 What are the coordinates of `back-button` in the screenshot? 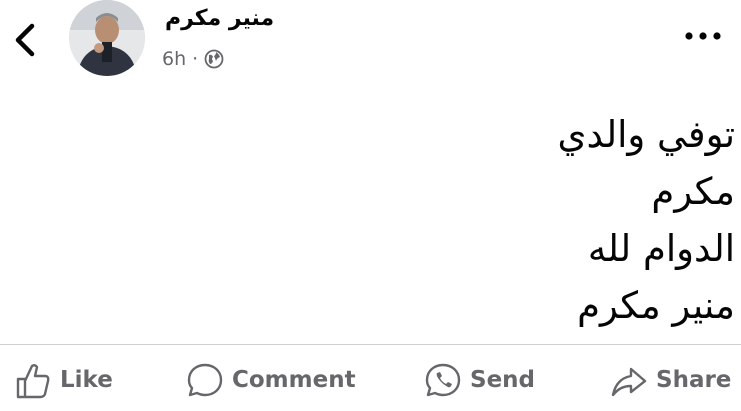 It's located at (24, 40).